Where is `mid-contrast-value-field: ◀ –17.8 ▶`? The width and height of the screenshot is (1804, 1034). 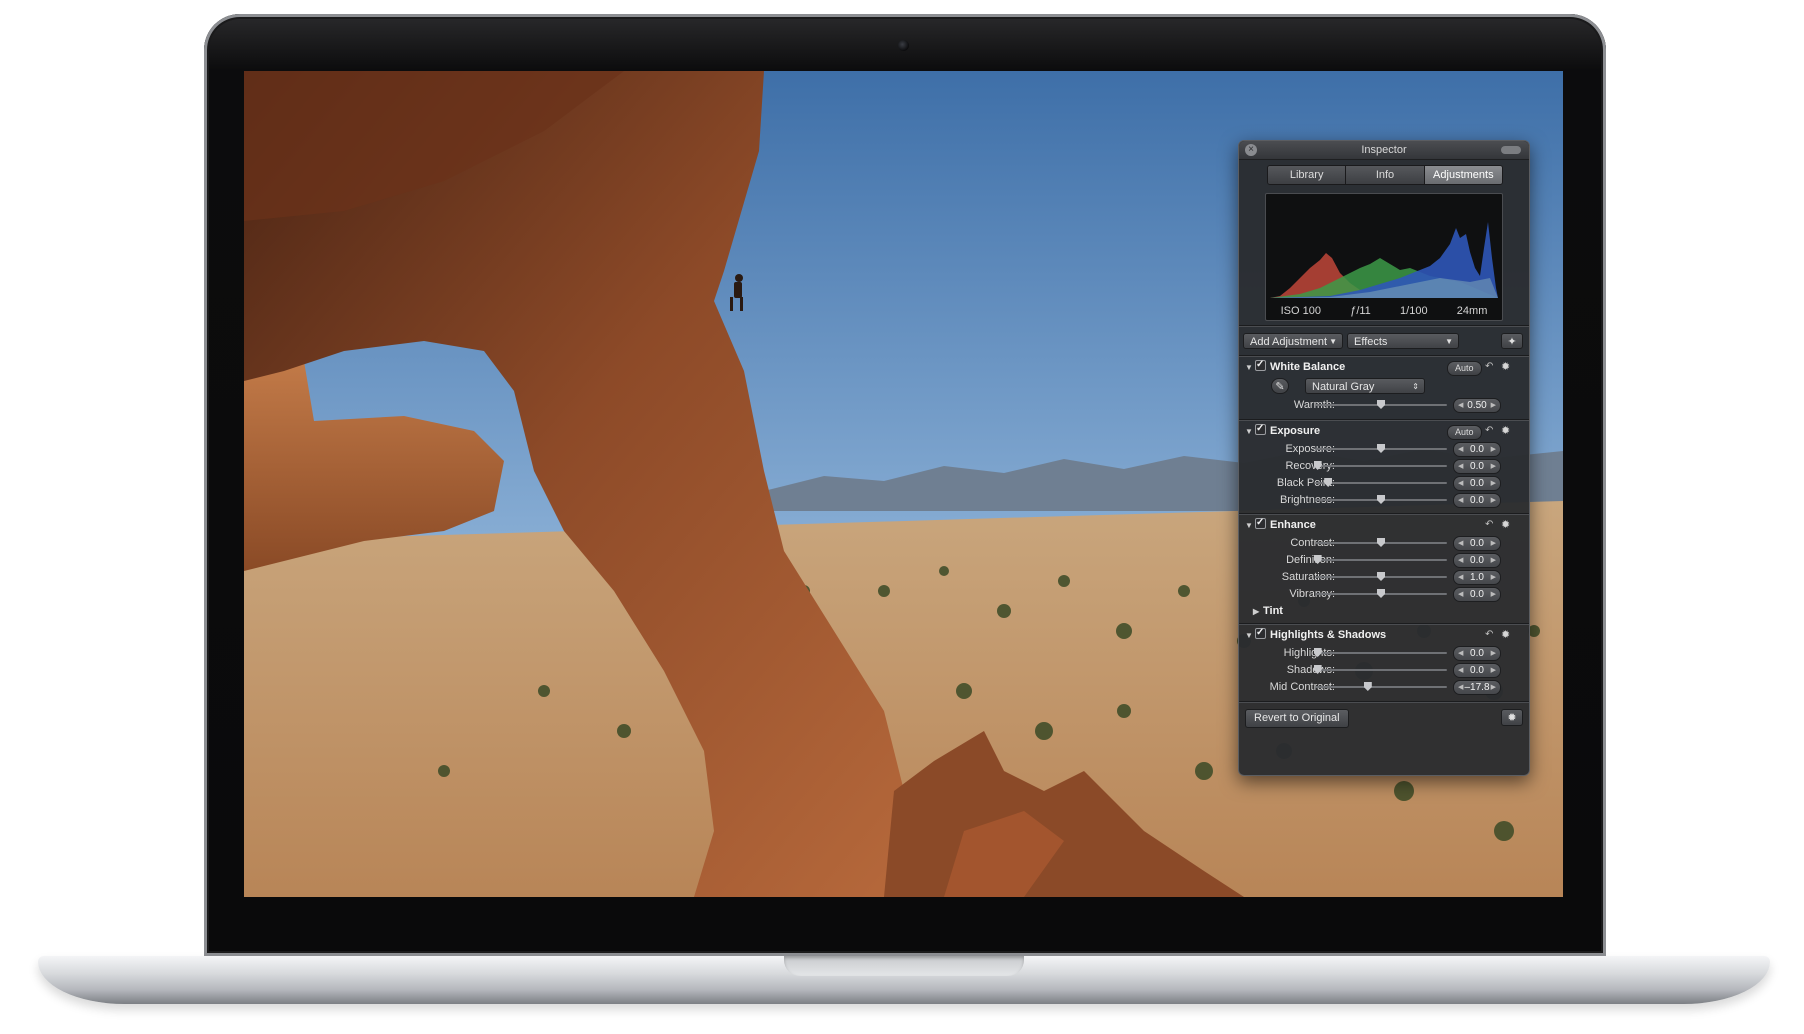 mid-contrast-value-field: ◀ –17.8 ▶ is located at coordinates (1477, 687).